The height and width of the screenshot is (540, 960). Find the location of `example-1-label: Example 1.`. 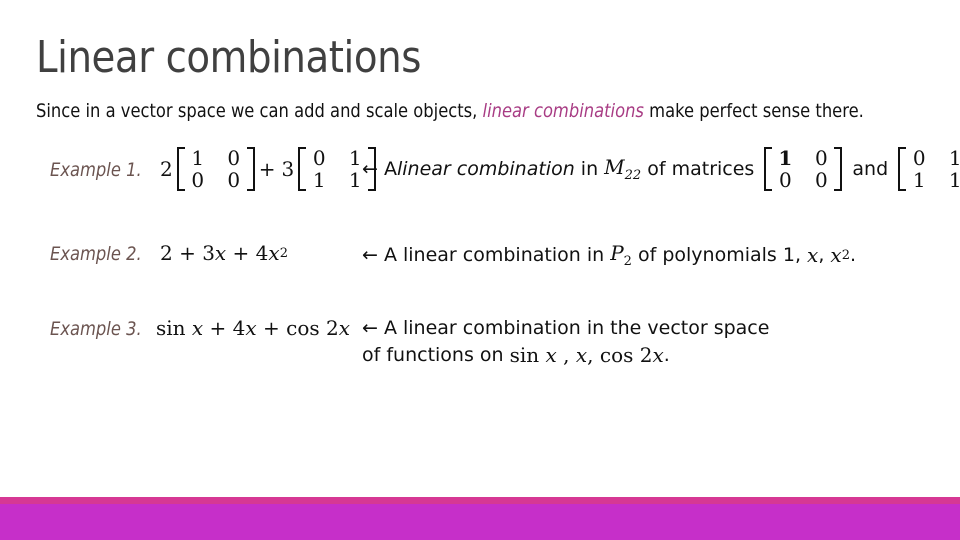

example-1-label: Example 1. is located at coordinates (96, 170).